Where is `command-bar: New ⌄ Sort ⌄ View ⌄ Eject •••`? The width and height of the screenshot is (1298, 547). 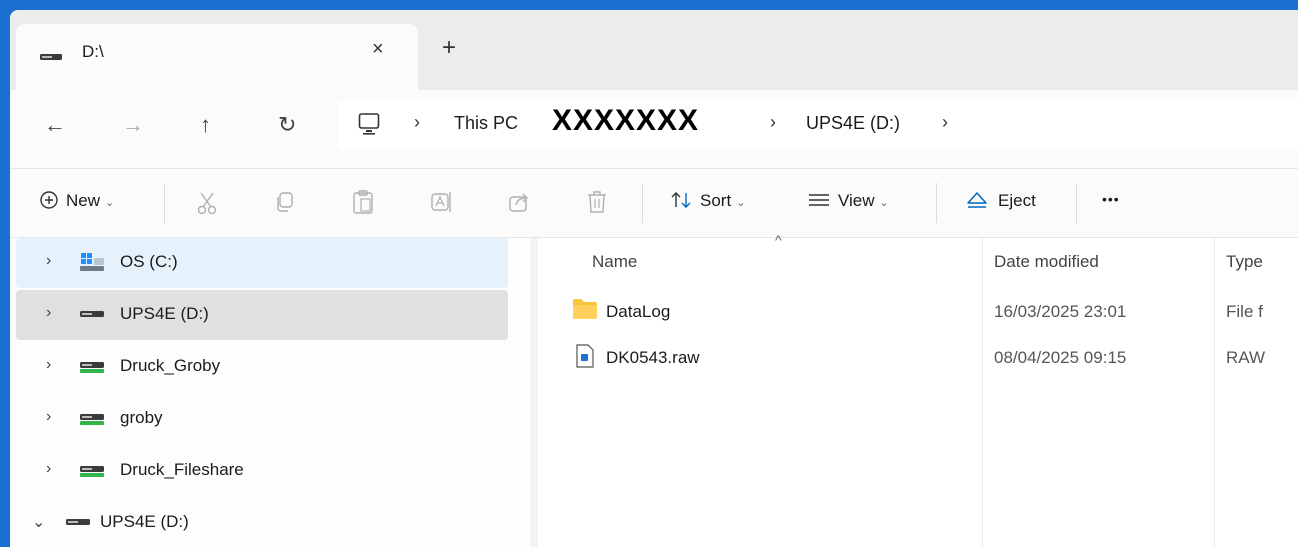
command-bar: New ⌄ Sort ⌄ View ⌄ Eject ••• is located at coordinates (654, 203).